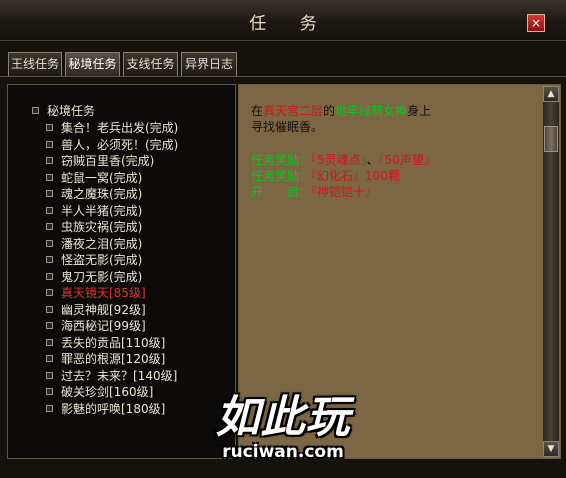 The width and height of the screenshot is (566, 478). I want to click on unlock-row: 开 启：『神铠铠十』, so click(343, 192).